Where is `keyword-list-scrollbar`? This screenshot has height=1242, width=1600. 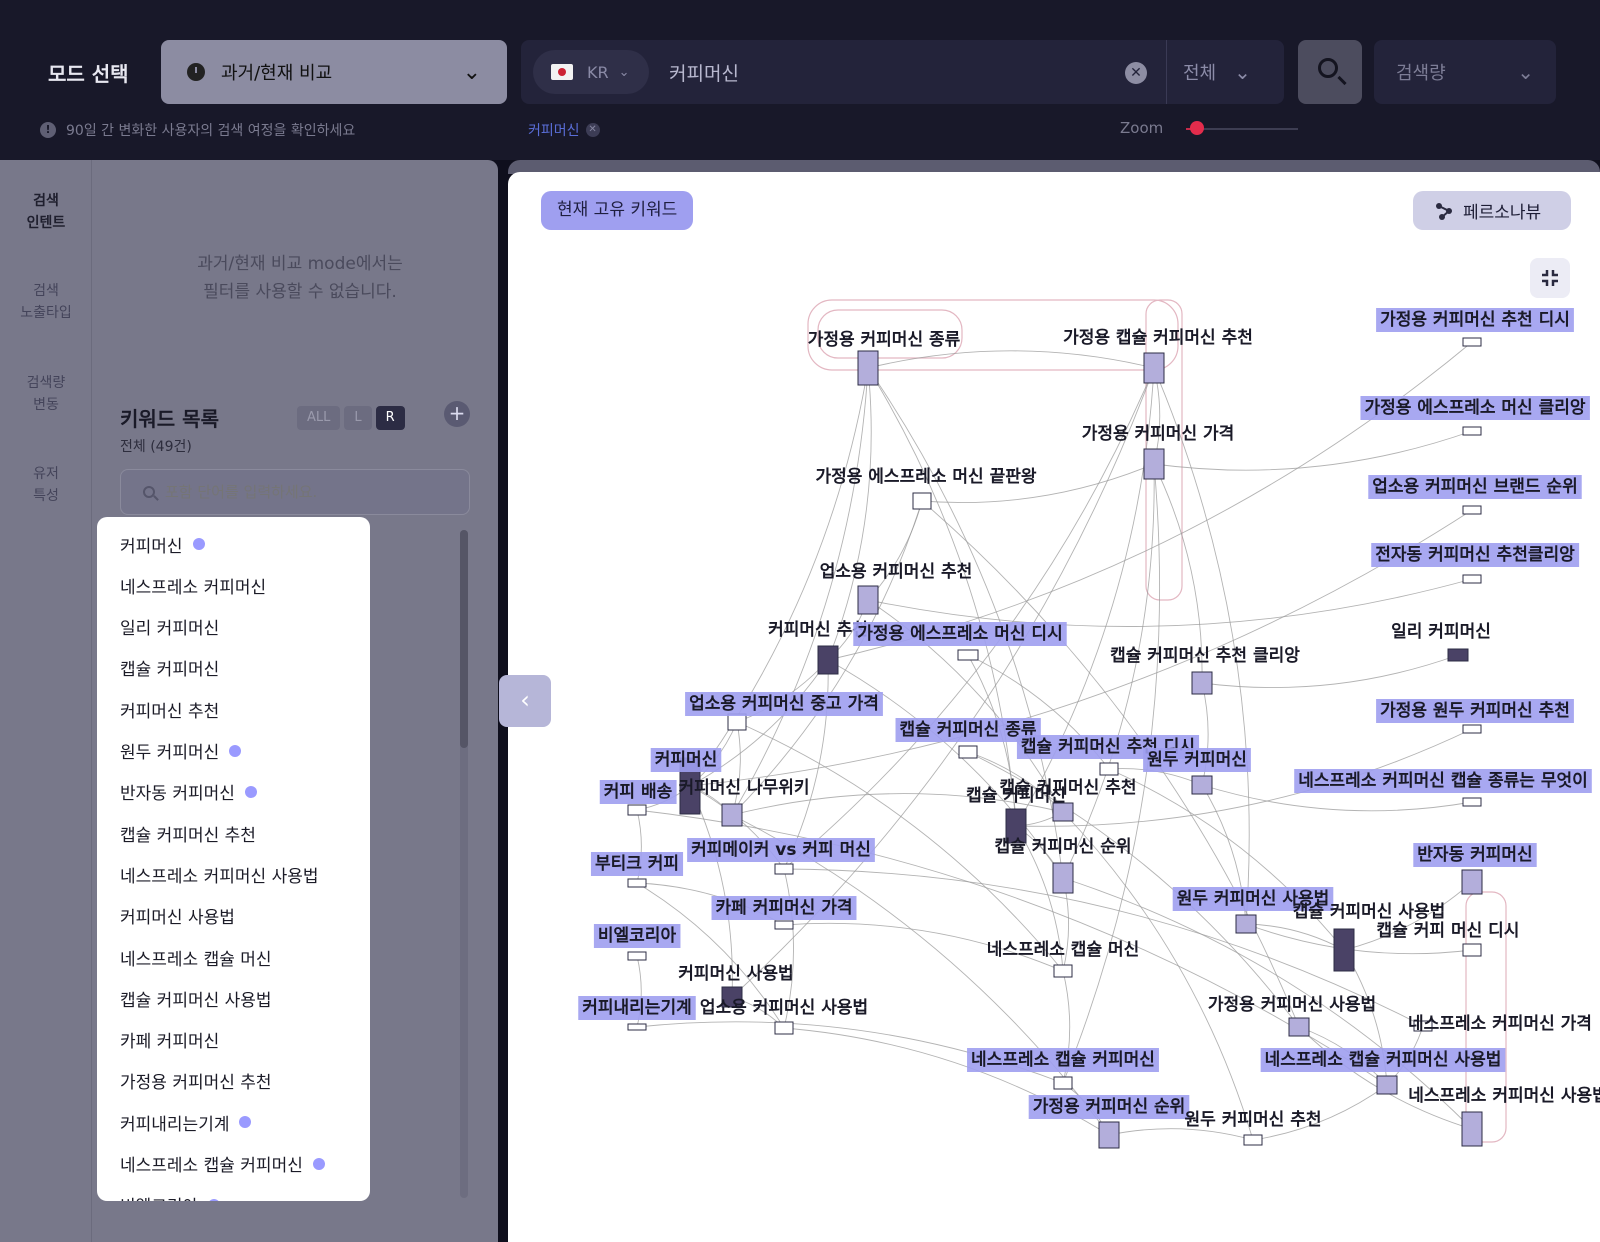 keyword-list-scrollbar is located at coordinates (464, 864).